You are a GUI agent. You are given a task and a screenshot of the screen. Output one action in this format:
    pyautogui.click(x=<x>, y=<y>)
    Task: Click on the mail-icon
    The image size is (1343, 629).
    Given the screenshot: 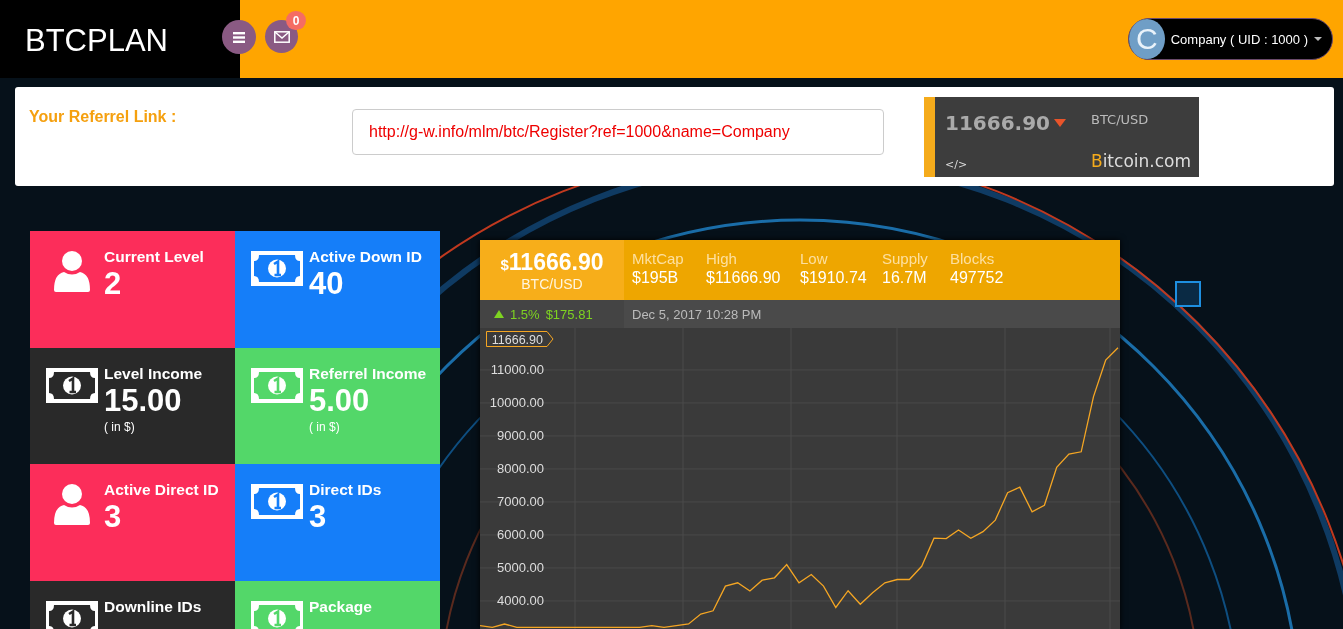 What is the action you would take?
    pyautogui.click(x=281, y=36)
    